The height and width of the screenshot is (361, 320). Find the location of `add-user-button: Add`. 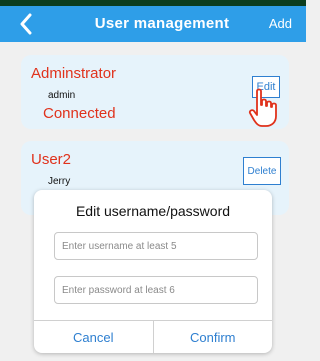

add-user-button: Add is located at coordinates (280, 23).